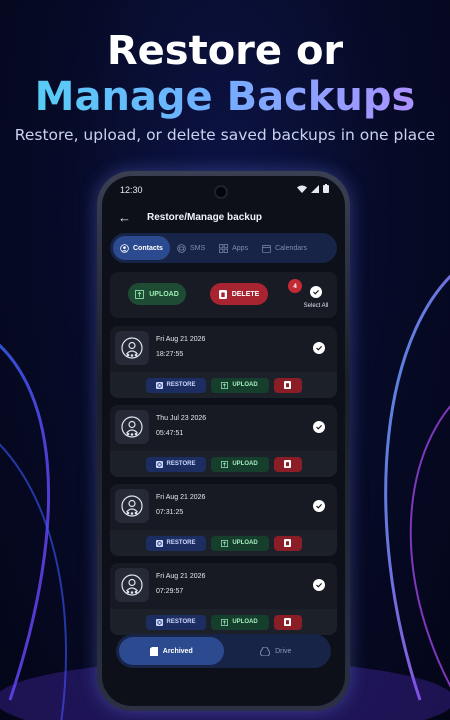 Image resolution: width=450 pixels, height=720 pixels. What do you see at coordinates (164, 294) in the screenshot?
I see `upload-all-label: UPLOAD` at bounding box center [164, 294].